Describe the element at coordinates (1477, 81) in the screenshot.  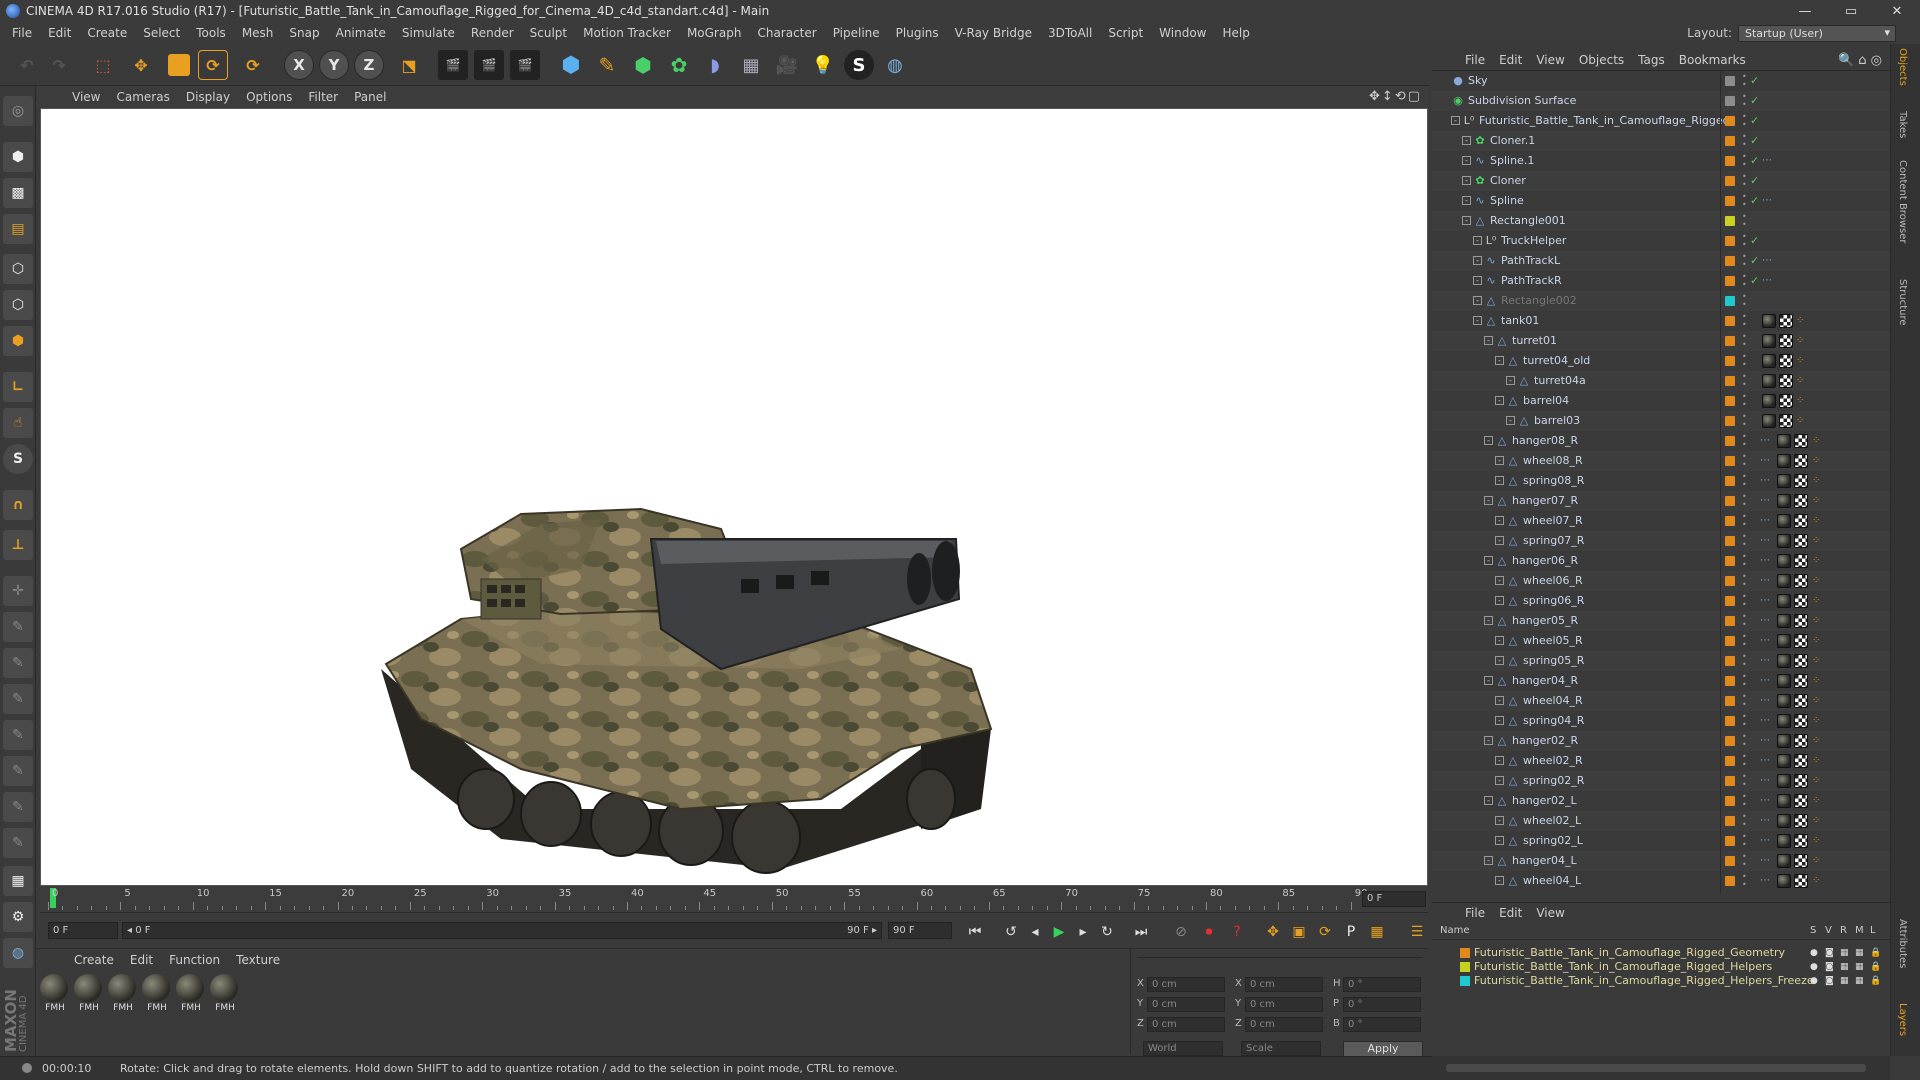
I see `object-name: Sky` at that location.